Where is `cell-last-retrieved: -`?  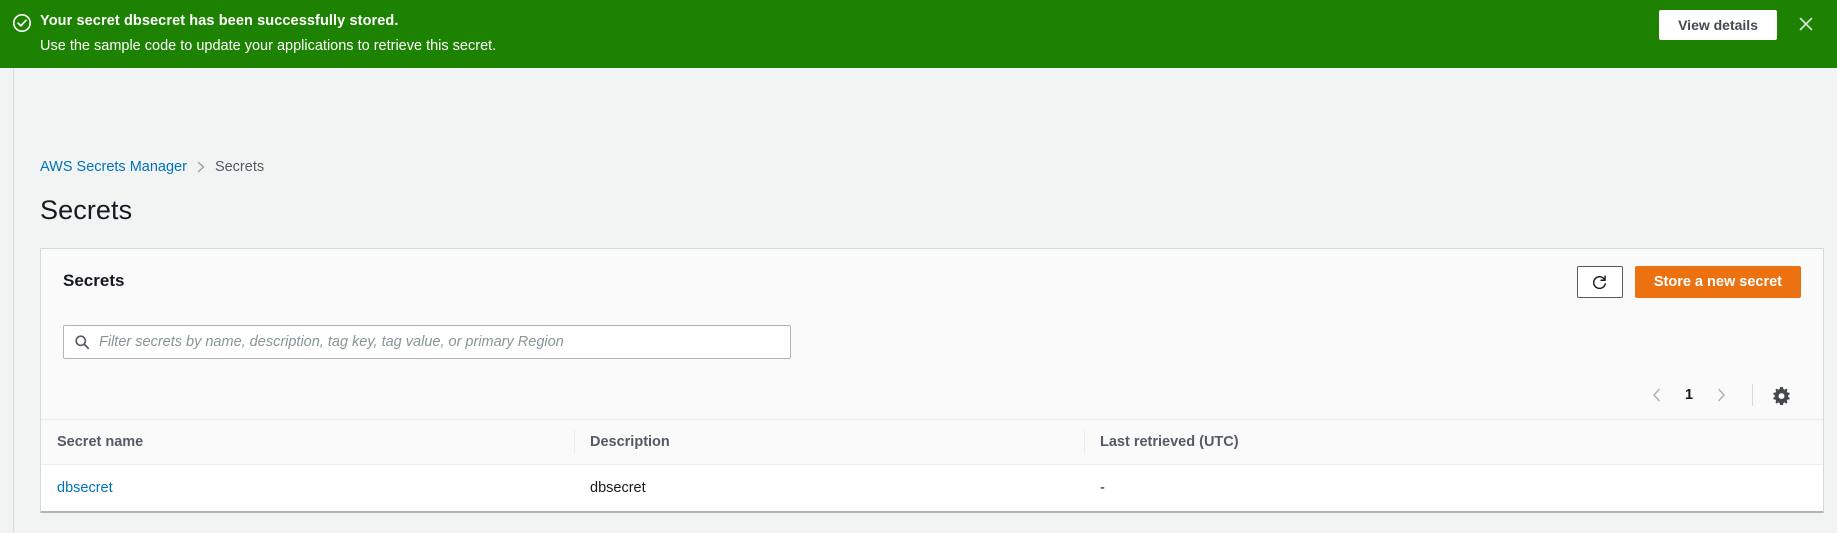 cell-last-retrieved: - is located at coordinates (1453, 487).